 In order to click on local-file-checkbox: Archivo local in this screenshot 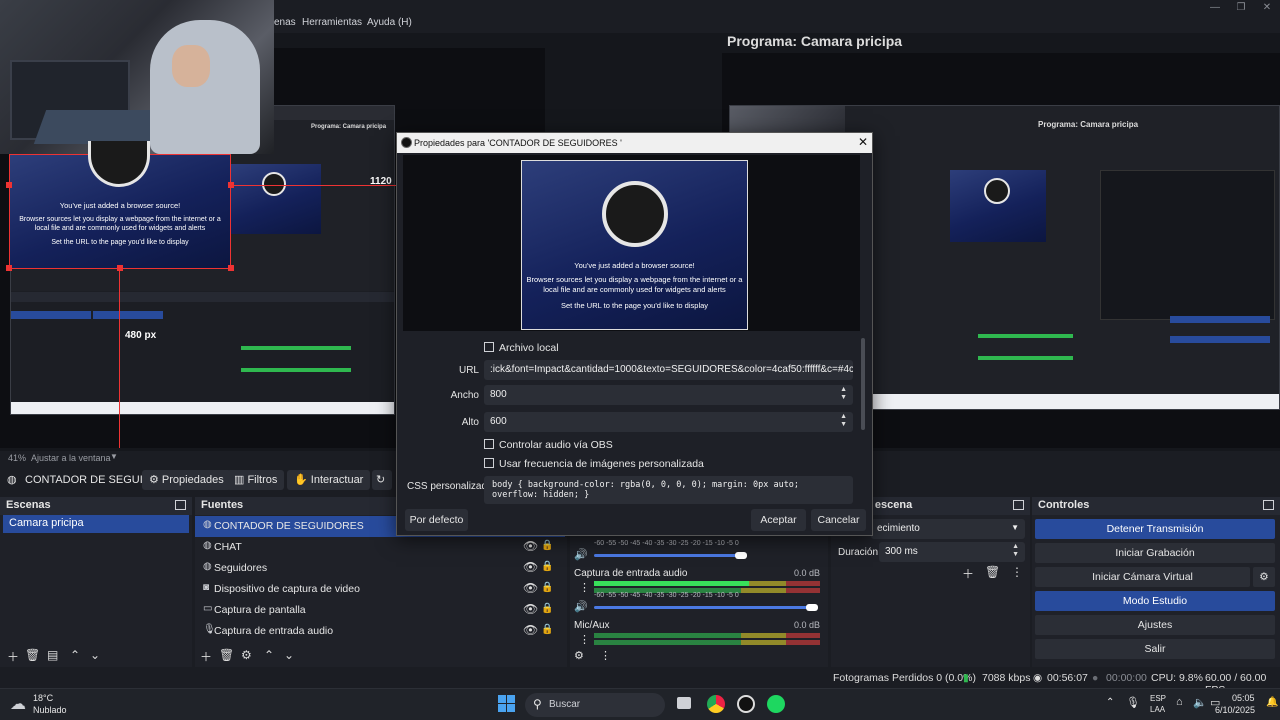, I will do `click(521, 348)`.